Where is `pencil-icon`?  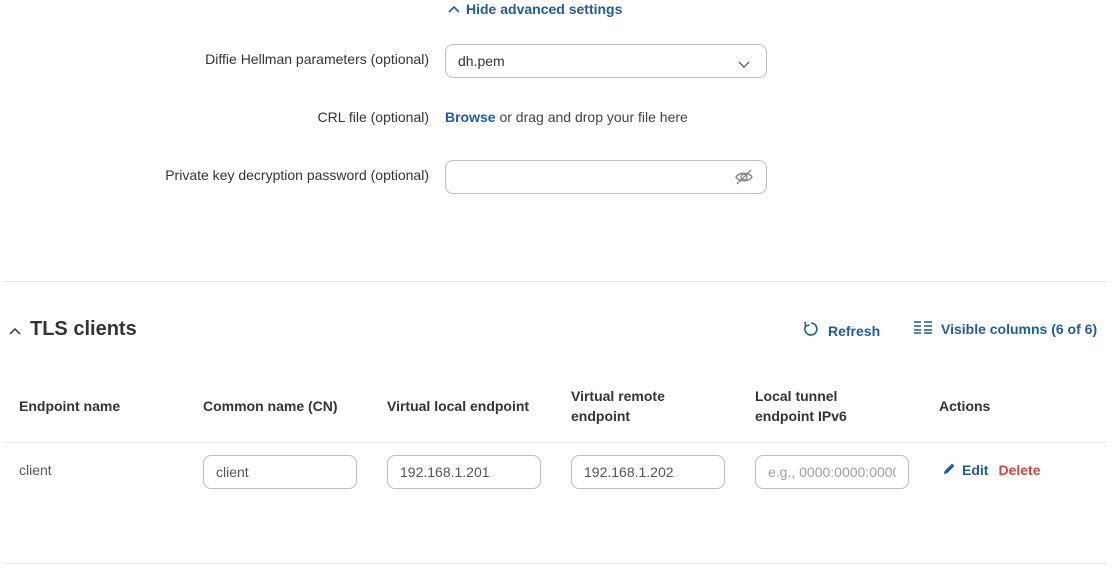
pencil-icon is located at coordinates (949, 470).